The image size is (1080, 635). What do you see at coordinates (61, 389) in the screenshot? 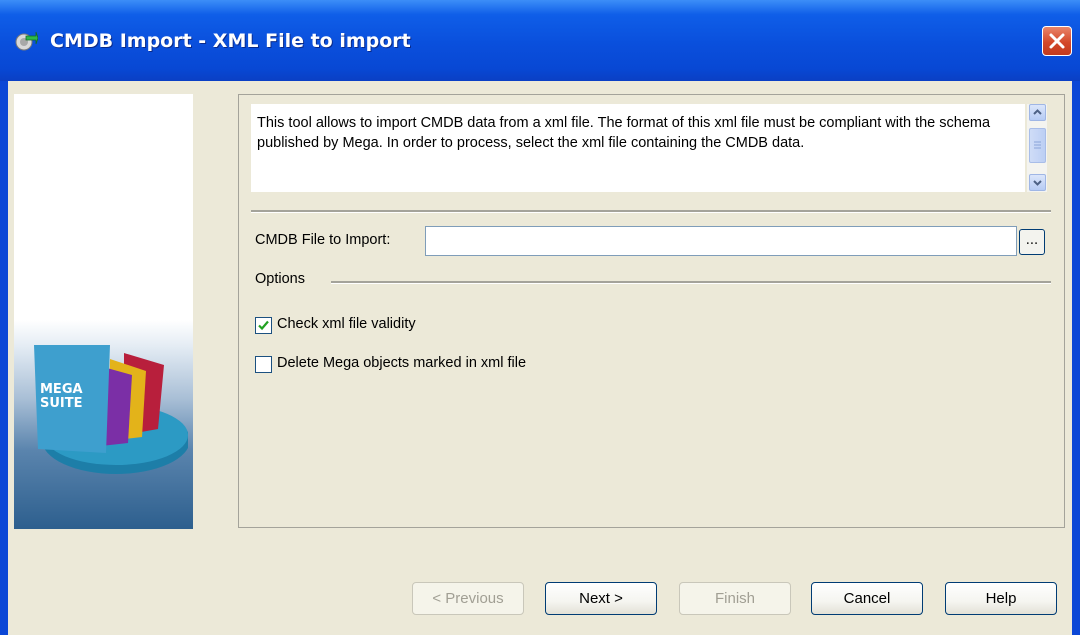
I see `logo-text-line1: MEGA` at bounding box center [61, 389].